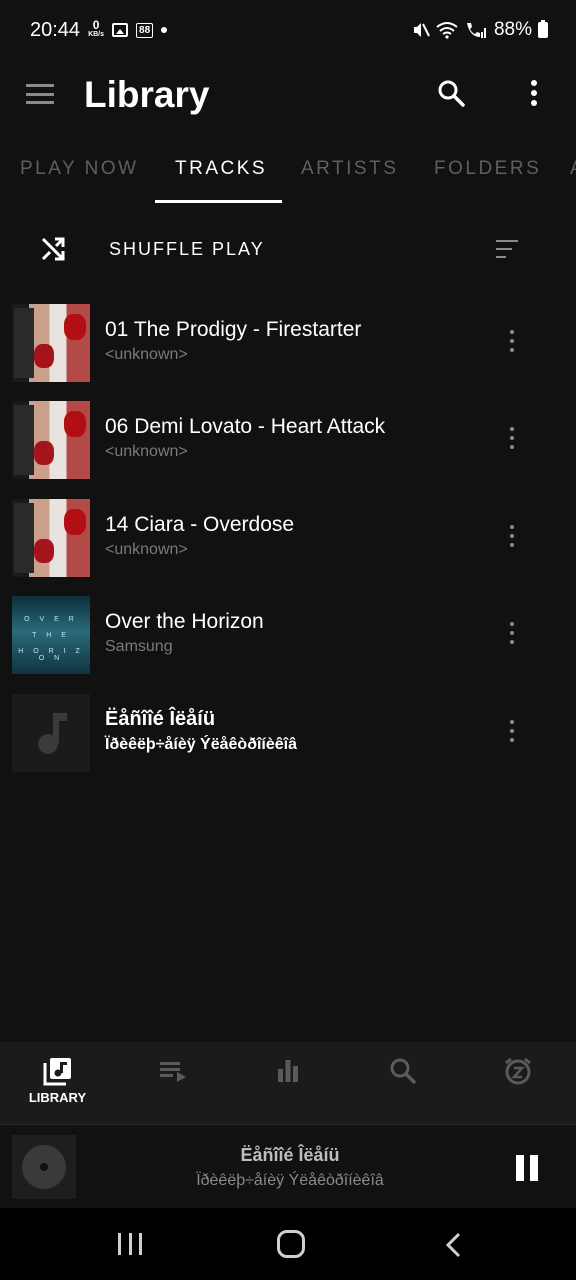  I want to click on more-notifications-dot-icon, so click(164, 30).